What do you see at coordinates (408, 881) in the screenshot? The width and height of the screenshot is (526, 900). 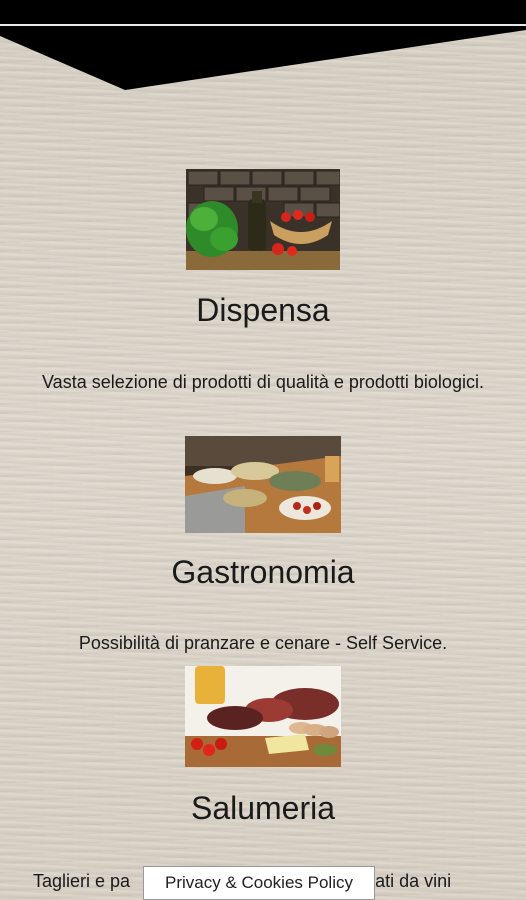 I see `section-description-salumeria-tail: nati da vini` at bounding box center [408, 881].